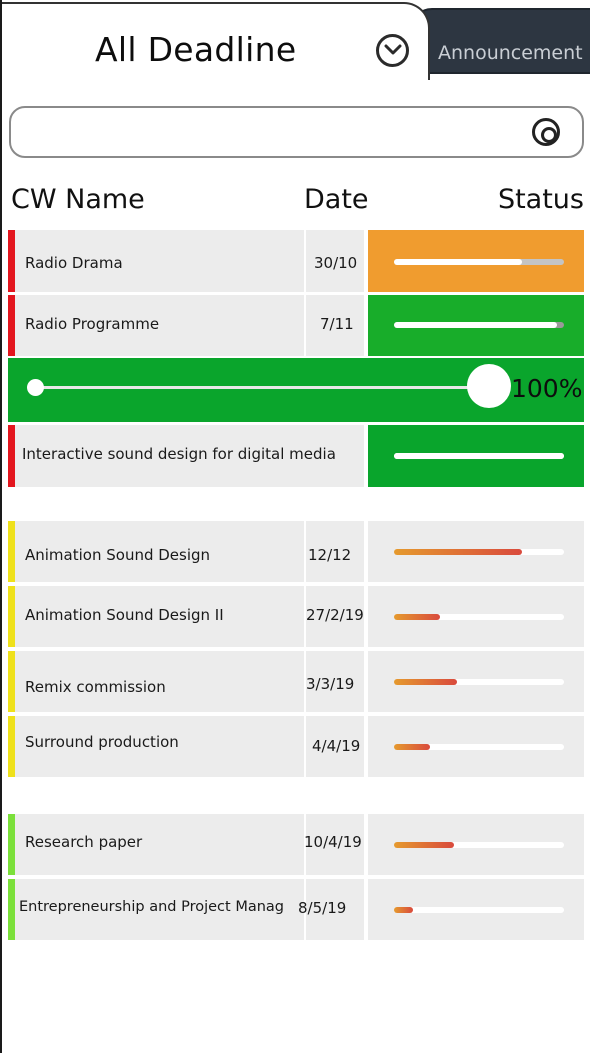  I want to click on search-input, so click(296, 132).